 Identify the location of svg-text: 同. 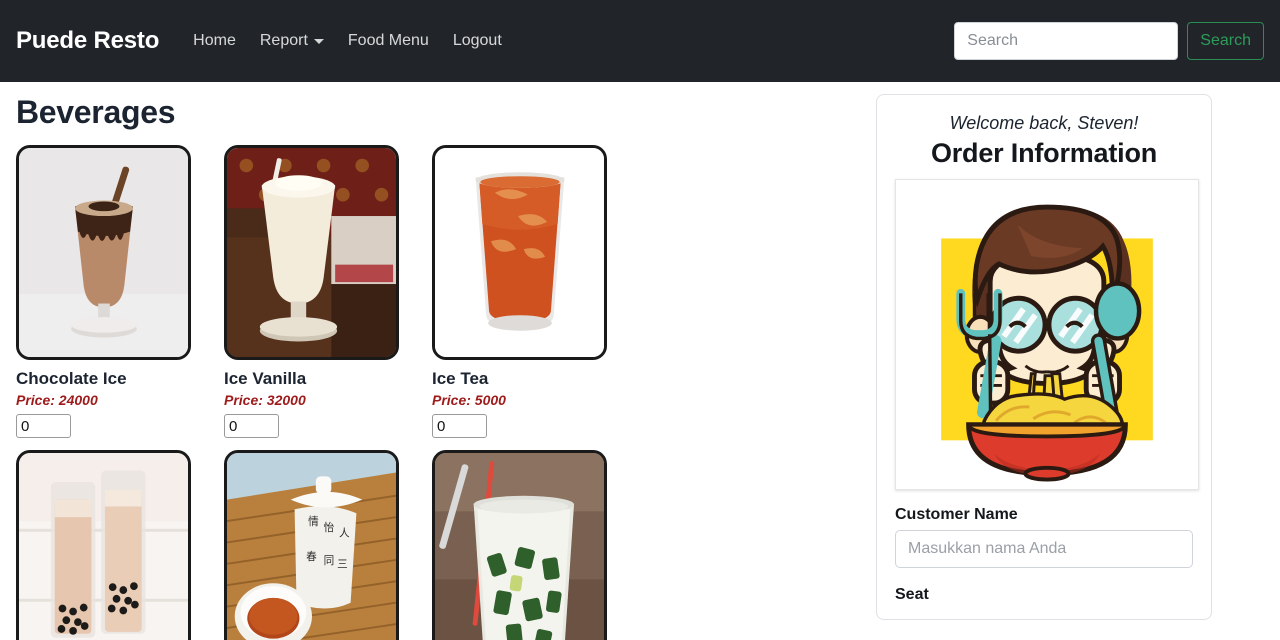
(329, 561).